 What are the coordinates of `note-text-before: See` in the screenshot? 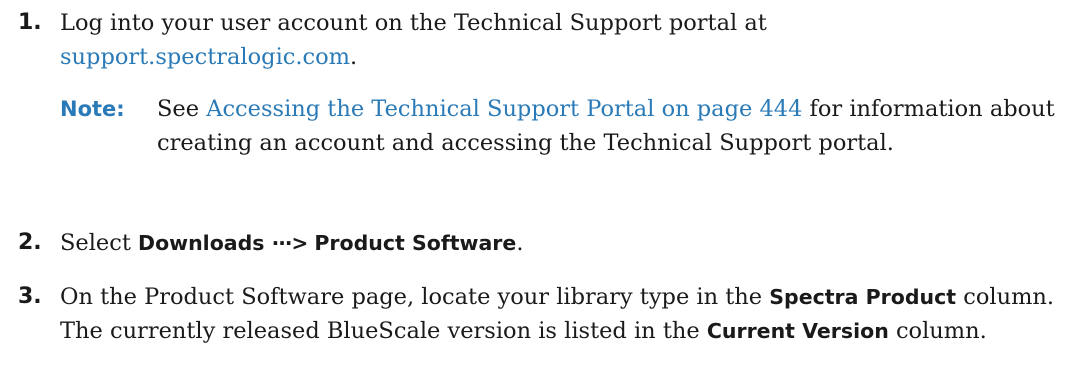 It's located at (182, 109).